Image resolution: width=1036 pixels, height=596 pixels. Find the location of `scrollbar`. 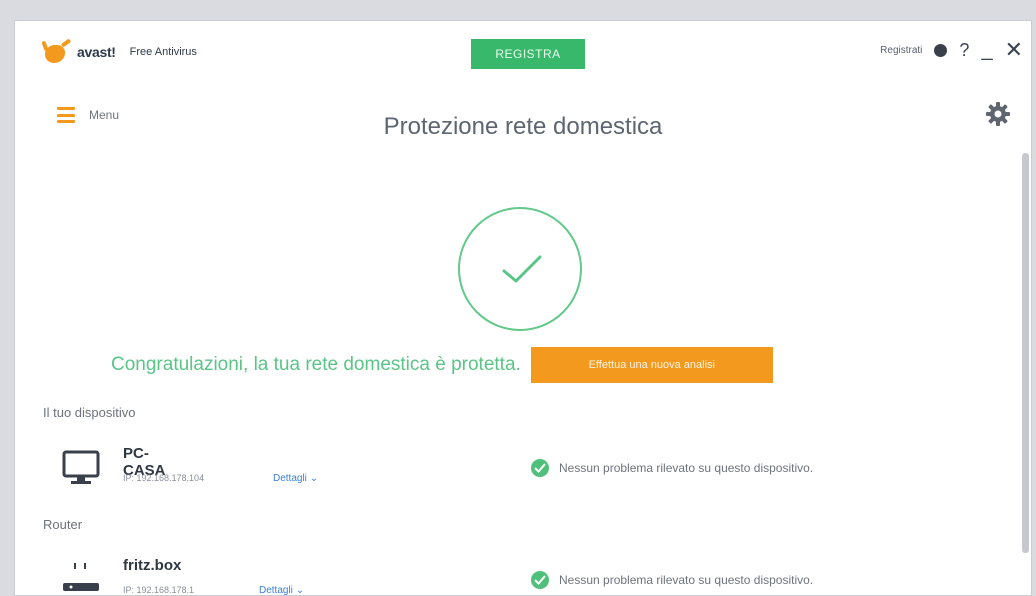

scrollbar is located at coordinates (1025, 353).